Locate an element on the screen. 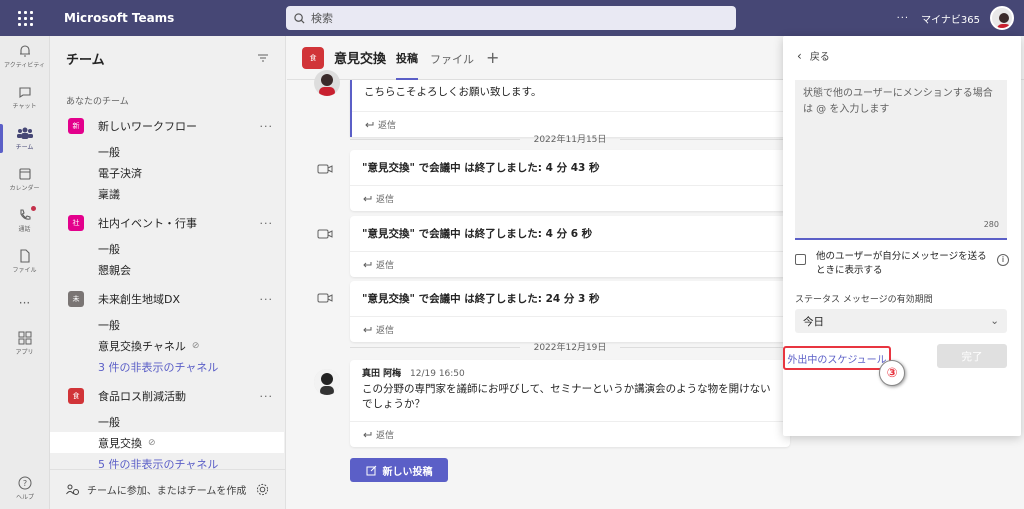 The image size is (1024, 509). rail-activity: アクティビティ is located at coordinates (24, 56).